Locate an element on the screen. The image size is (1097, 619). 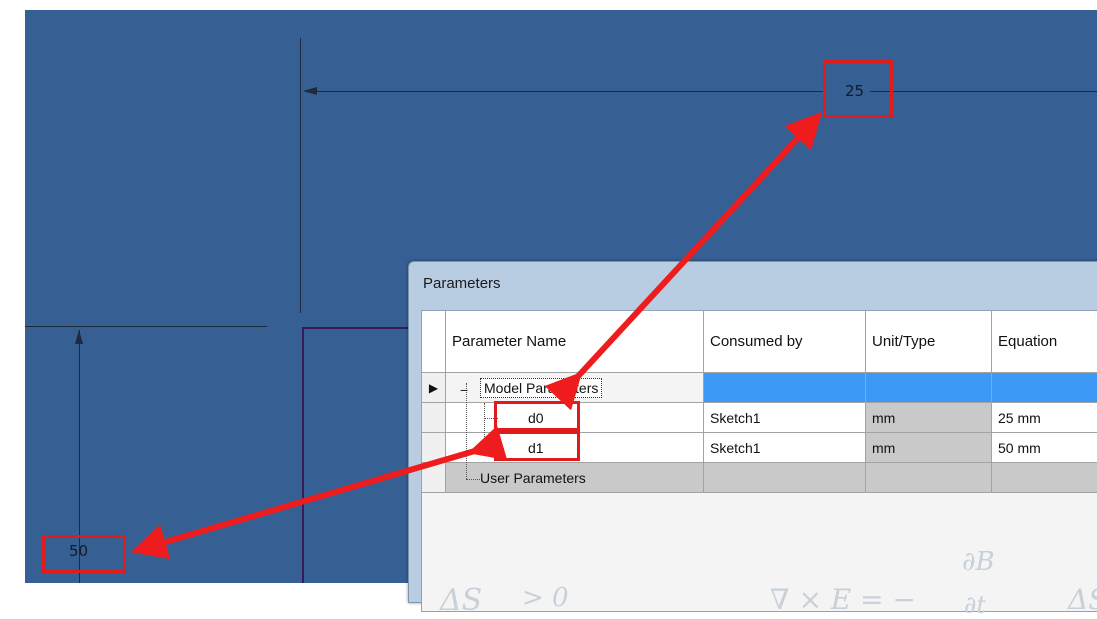
dimension-arrow-up-icon is located at coordinates (79, 337).